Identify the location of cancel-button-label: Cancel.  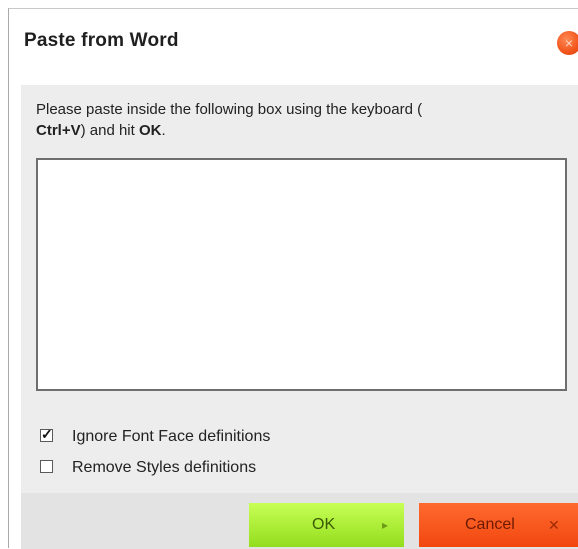
(490, 524).